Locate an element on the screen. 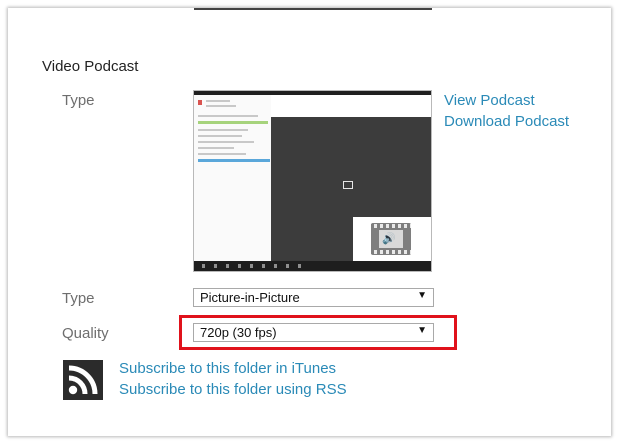 Image resolution: width=619 pixels, height=444 pixels. top-divider is located at coordinates (313, 9).